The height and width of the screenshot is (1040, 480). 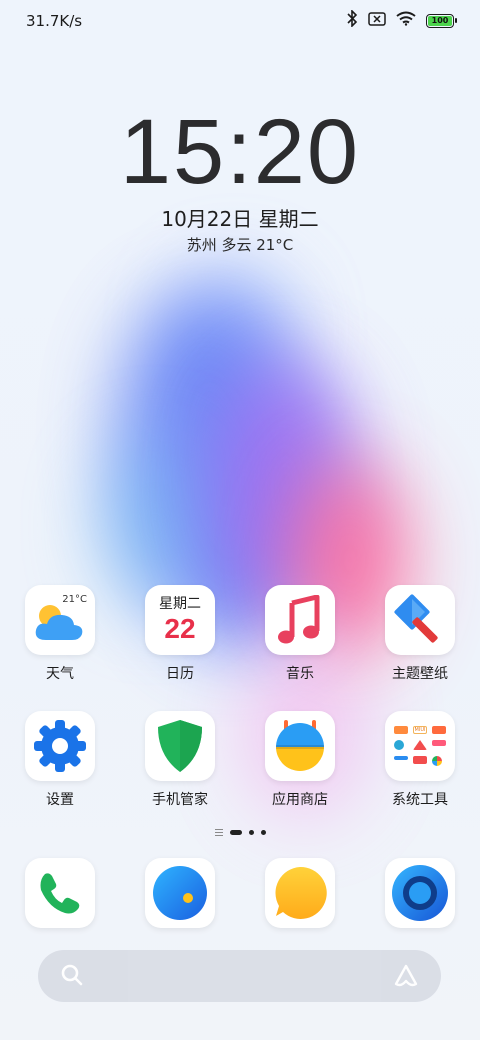 I want to click on app-label-weather: 天气, so click(x=60, y=674).